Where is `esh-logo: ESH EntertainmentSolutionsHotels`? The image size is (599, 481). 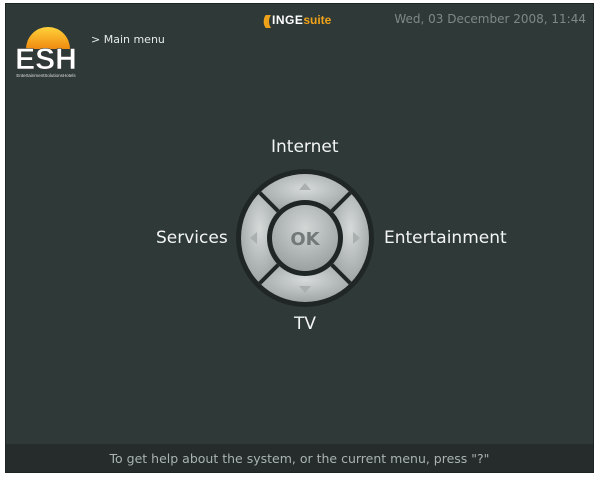 esh-logo: ESH EntertainmentSolutionsHotels is located at coordinates (46, 48).